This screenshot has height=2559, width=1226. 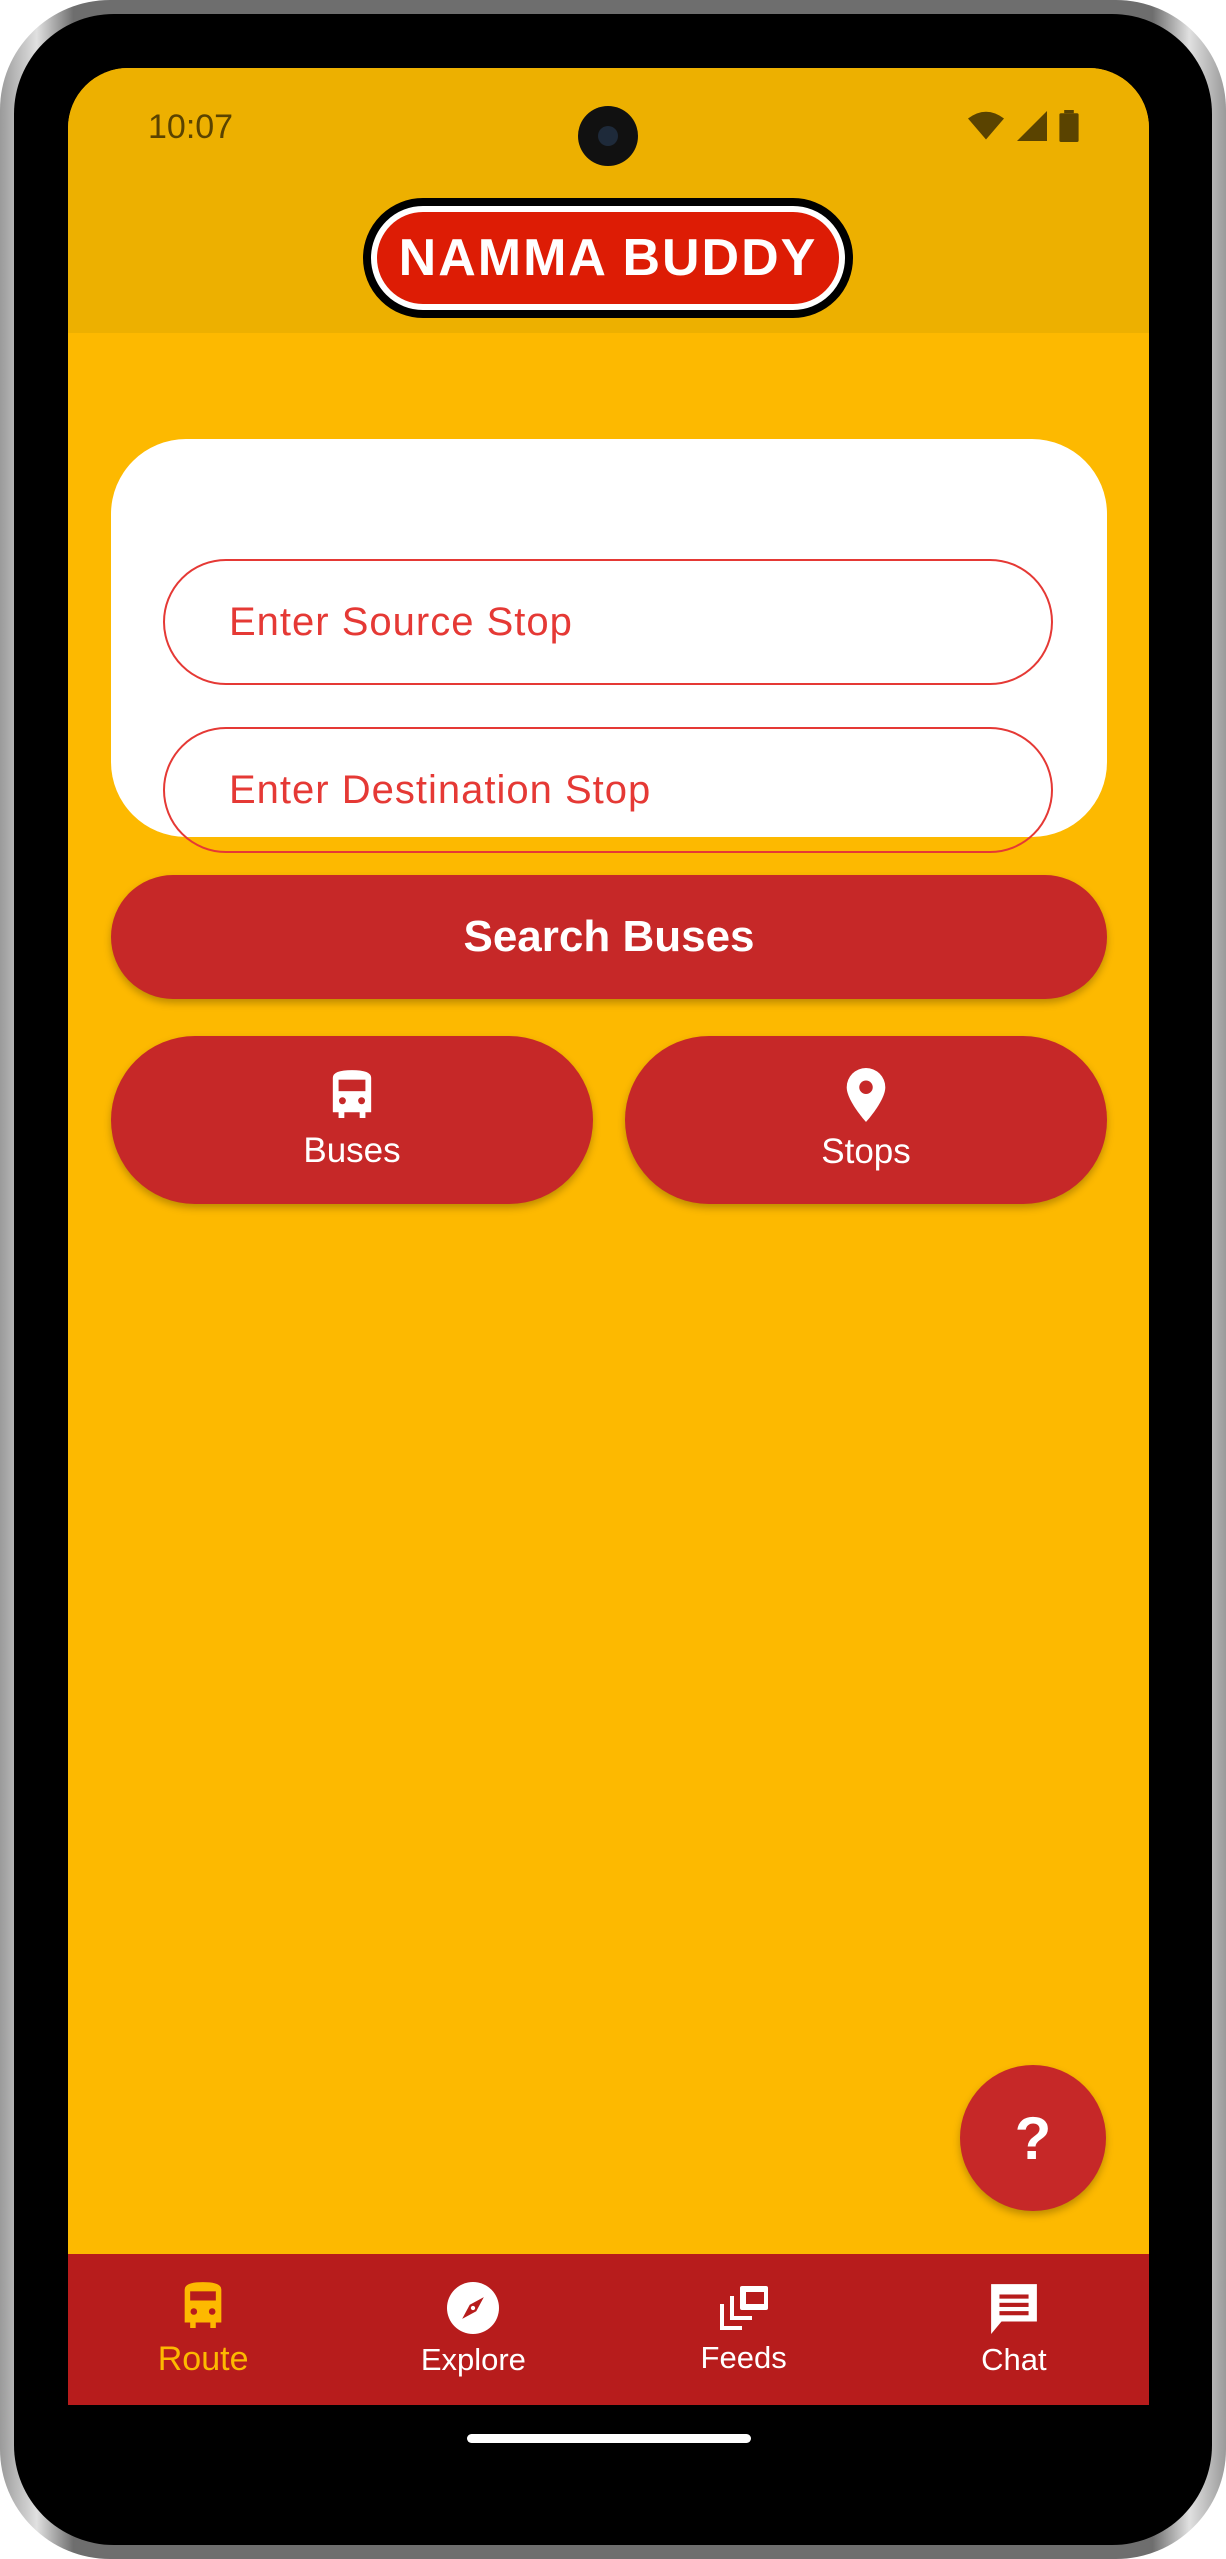 What do you see at coordinates (203, 2359) in the screenshot?
I see `nav-route-label: Route` at bounding box center [203, 2359].